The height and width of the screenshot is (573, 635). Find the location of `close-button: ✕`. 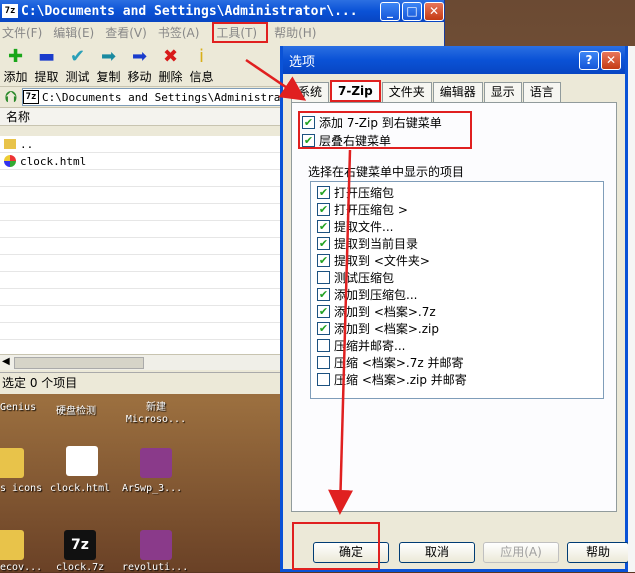

close-button: ✕ is located at coordinates (434, 11).